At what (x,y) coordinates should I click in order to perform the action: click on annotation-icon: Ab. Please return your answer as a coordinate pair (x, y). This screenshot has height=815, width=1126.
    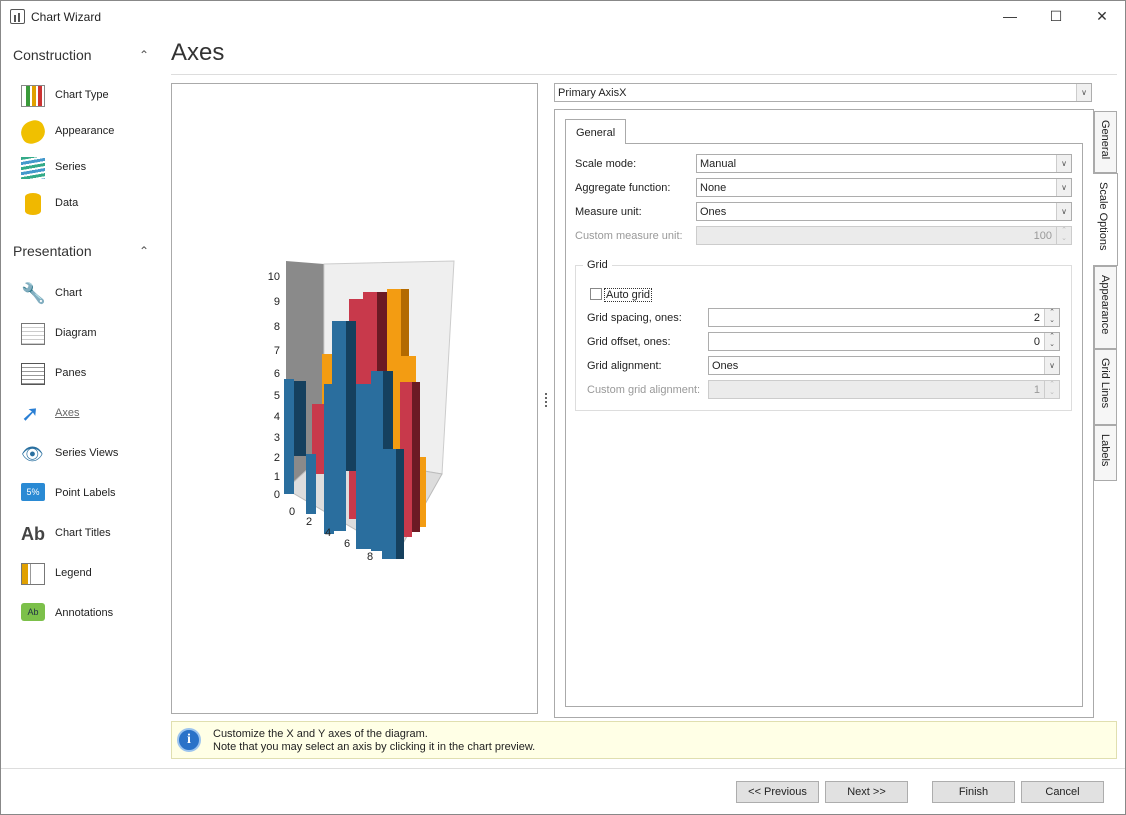
    Looking at the image, I should click on (33, 612).